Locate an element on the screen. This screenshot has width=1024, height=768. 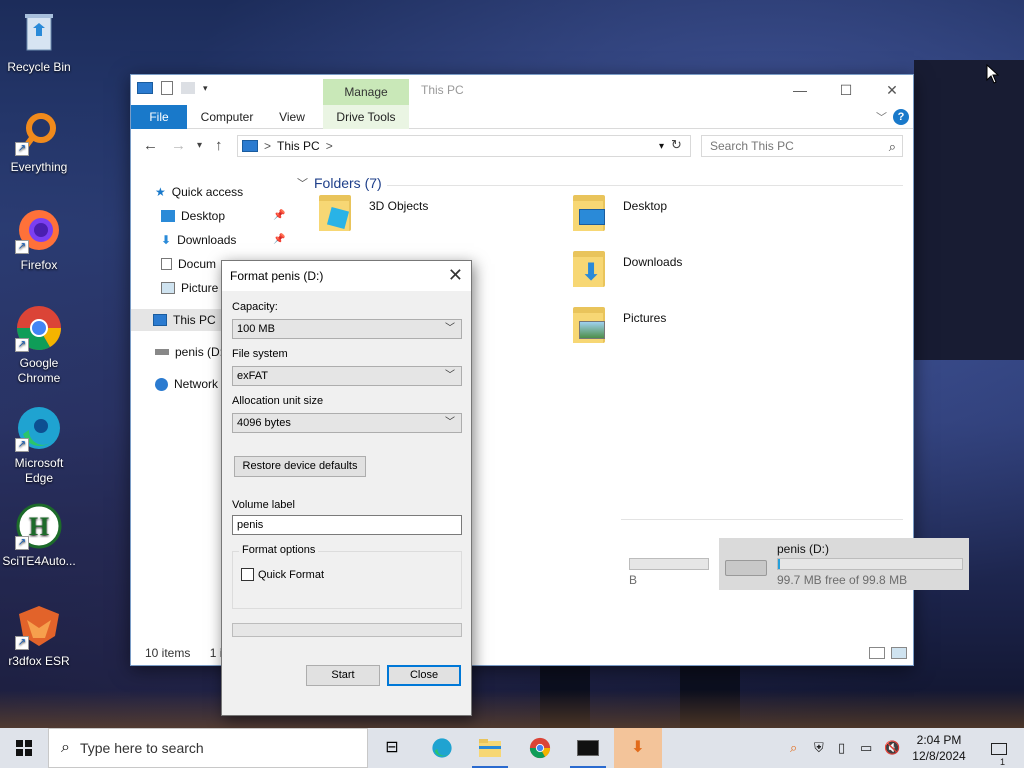
start-button is located at coordinates (24, 748).